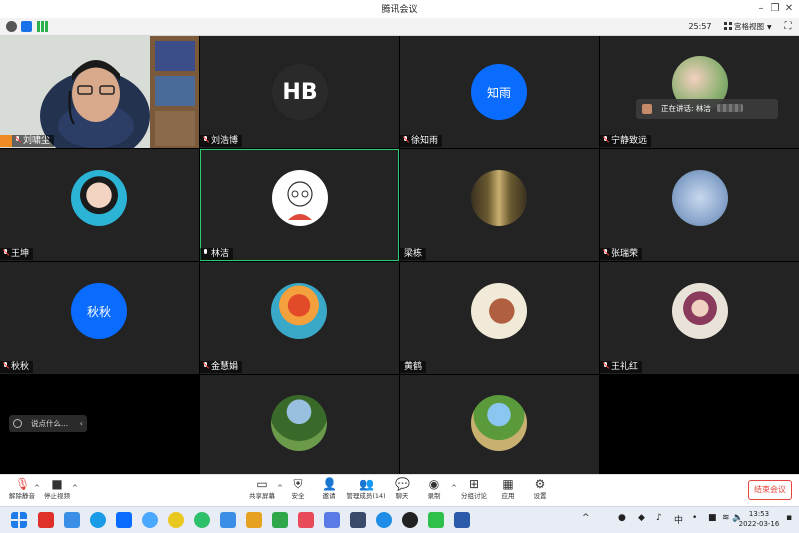 This screenshot has width=799, height=533. I want to click on grid-view-button: 宫格视图 ▼, so click(748, 27).